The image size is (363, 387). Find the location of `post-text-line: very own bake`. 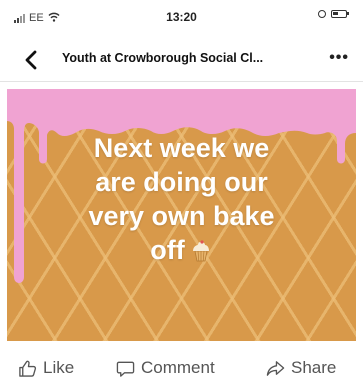

post-text-line: very own bake is located at coordinates (181, 216).